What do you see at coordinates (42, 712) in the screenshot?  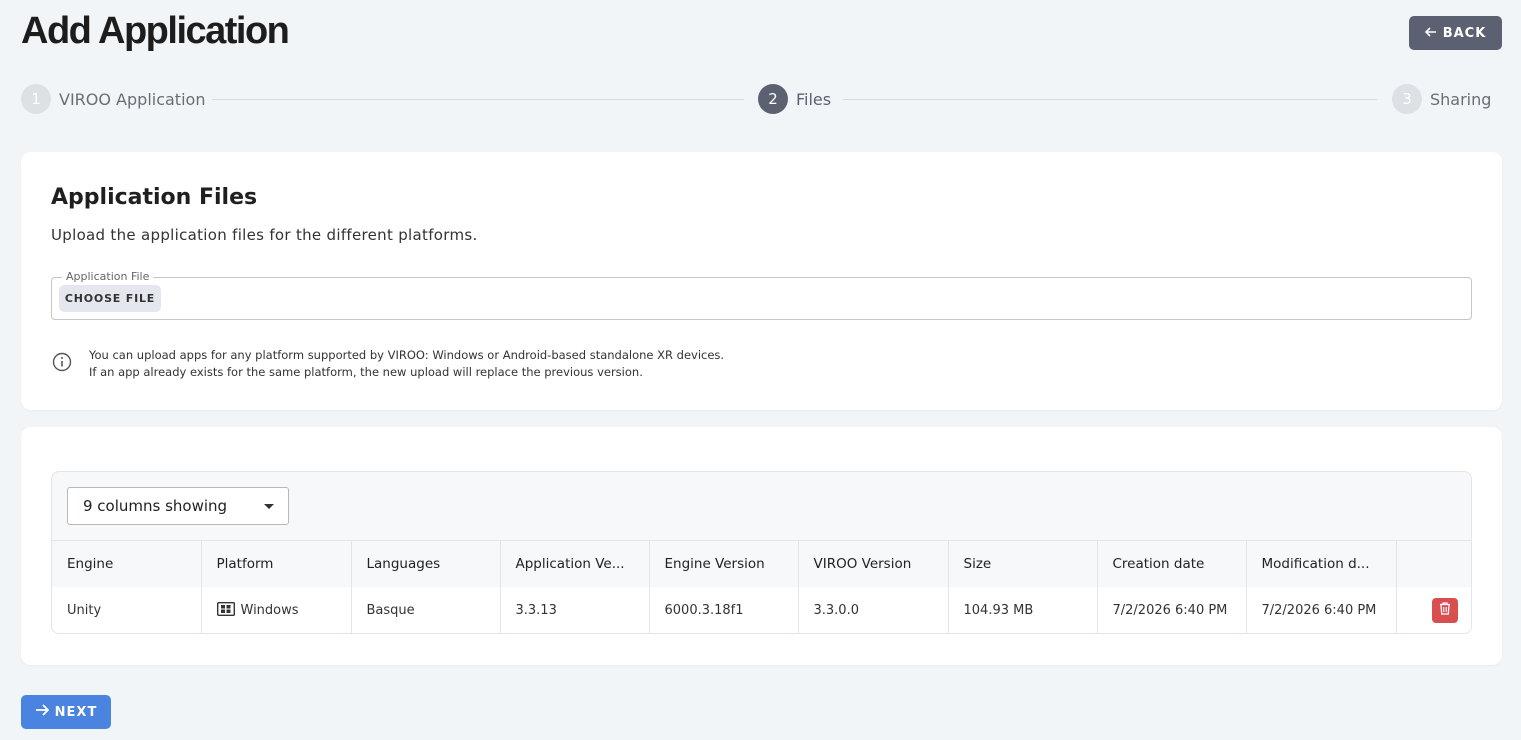 I see `arrow-right-icon` at bounding box center [42, 712].